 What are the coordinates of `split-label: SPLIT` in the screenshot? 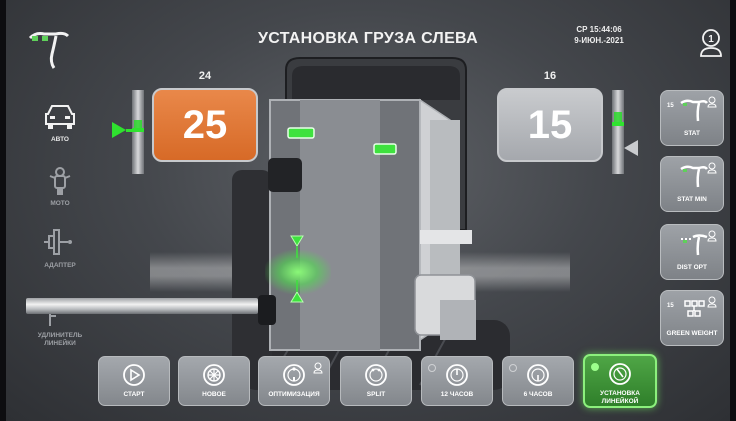 It's located at (376, 394).